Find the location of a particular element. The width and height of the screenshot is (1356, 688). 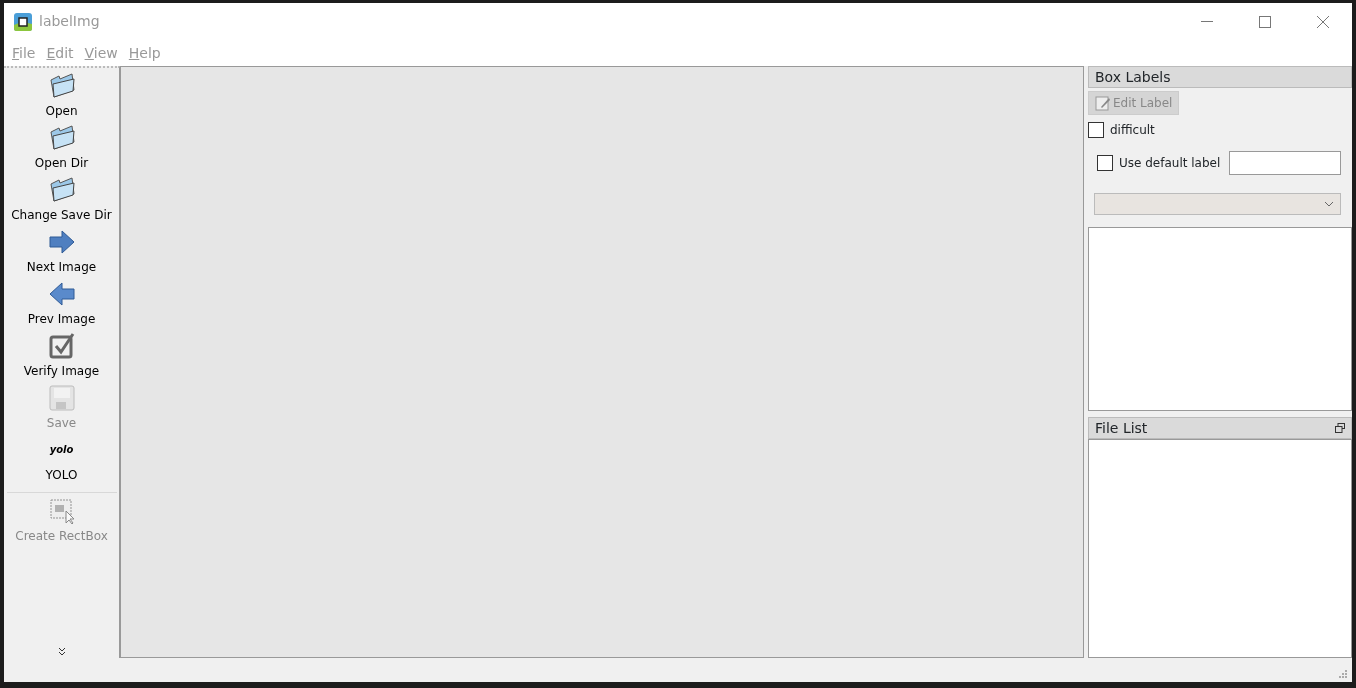

checkbox-label: Use default label is located at coordinates (1170, 163).